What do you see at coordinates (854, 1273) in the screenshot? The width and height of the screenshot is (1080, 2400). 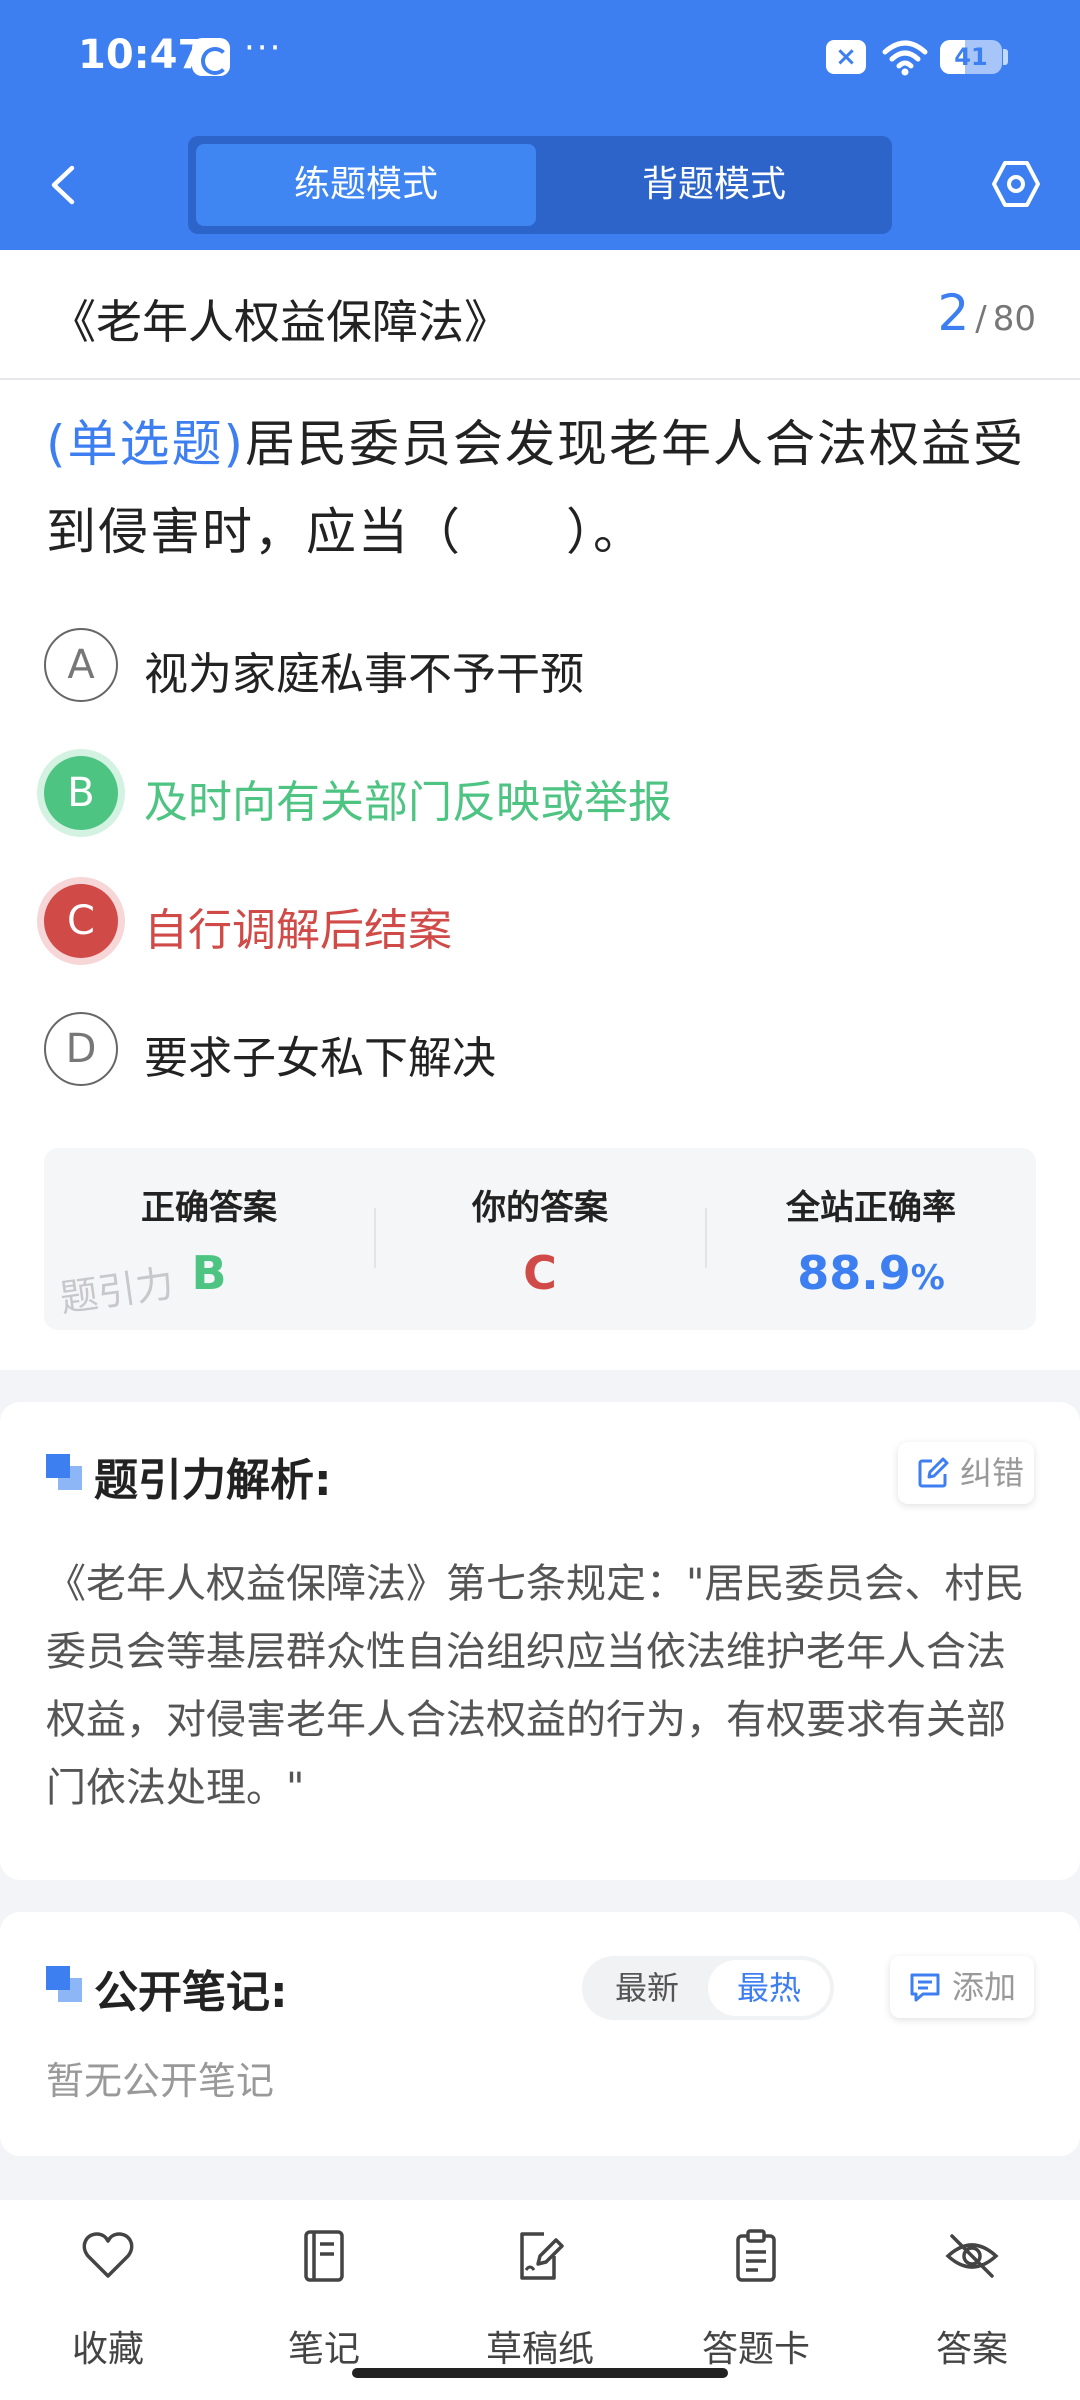 I see `accuracy-number: 88.9` at bounding box center [854, 1273].